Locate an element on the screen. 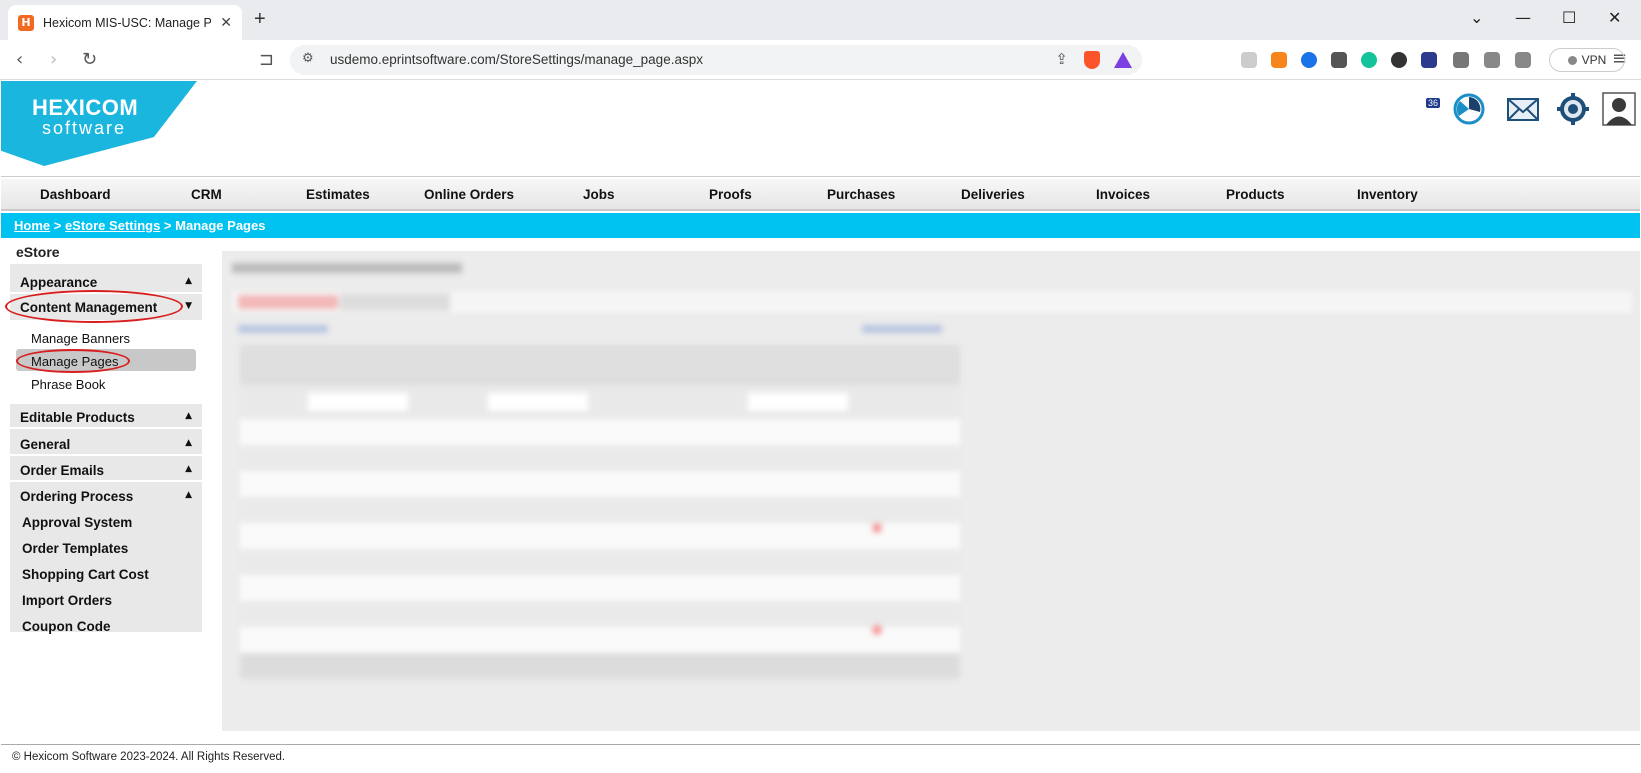 The height and width of the screenshot is (773, 1641). sidebar-item-label: Order Emails is located at coordinates (62, 470).